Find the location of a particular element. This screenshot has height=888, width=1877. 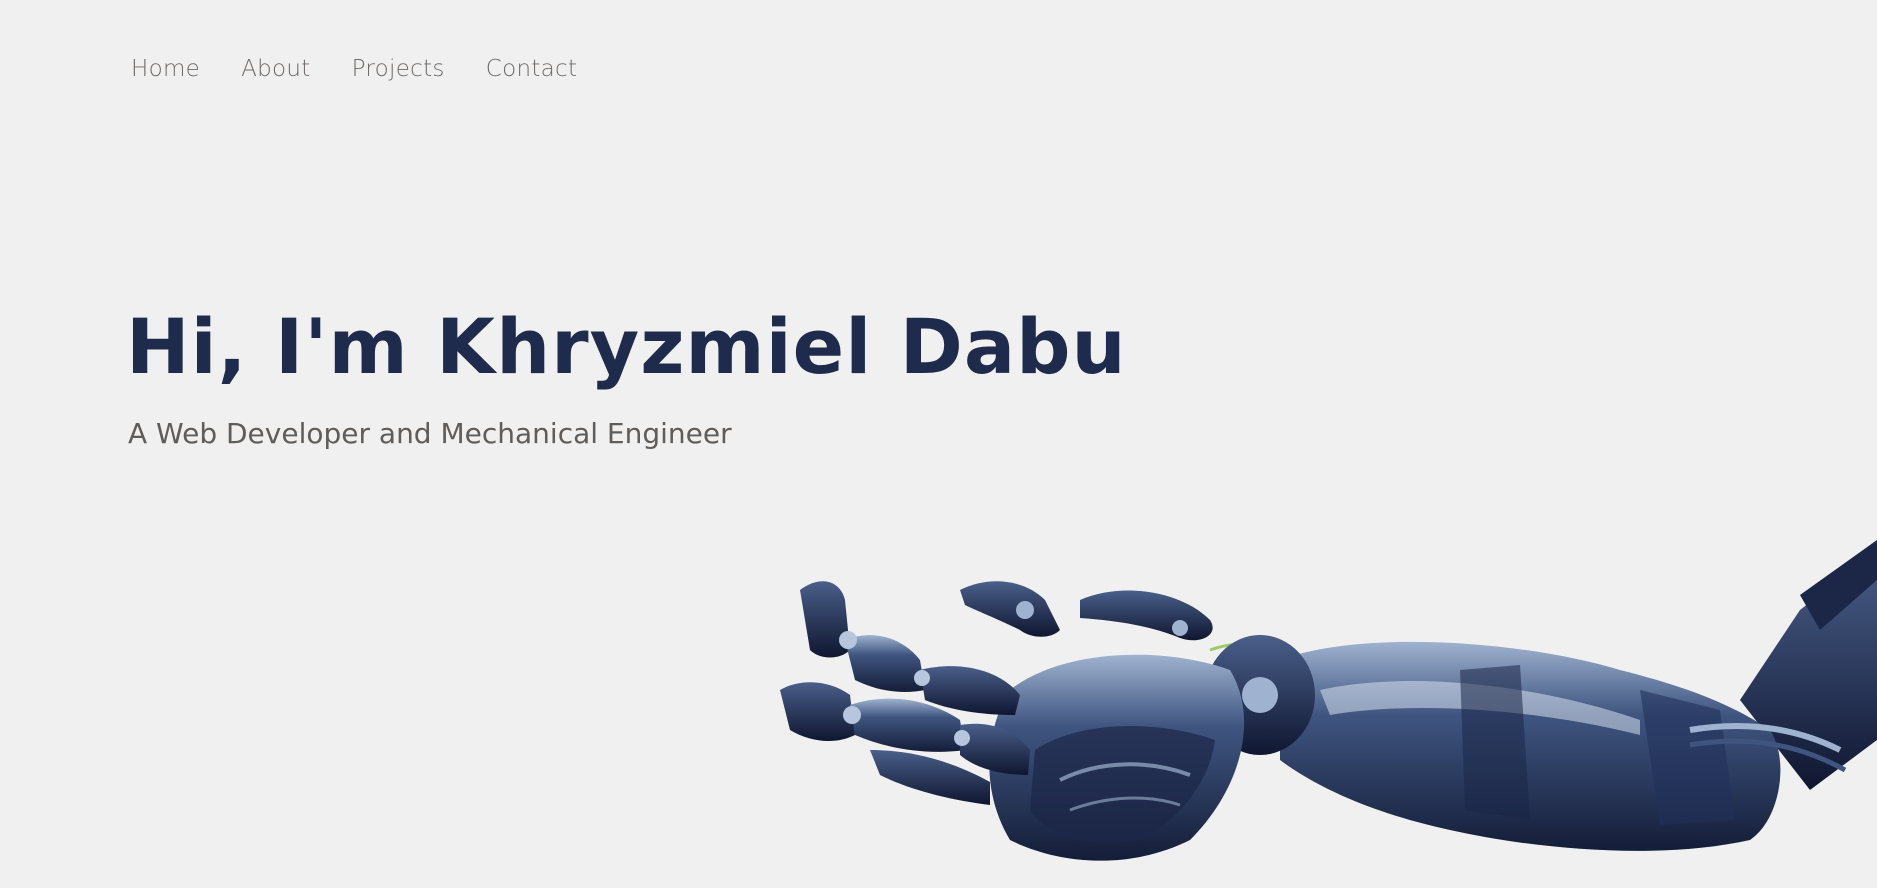

nav-link-about: About is located at coordinates (276, 69).